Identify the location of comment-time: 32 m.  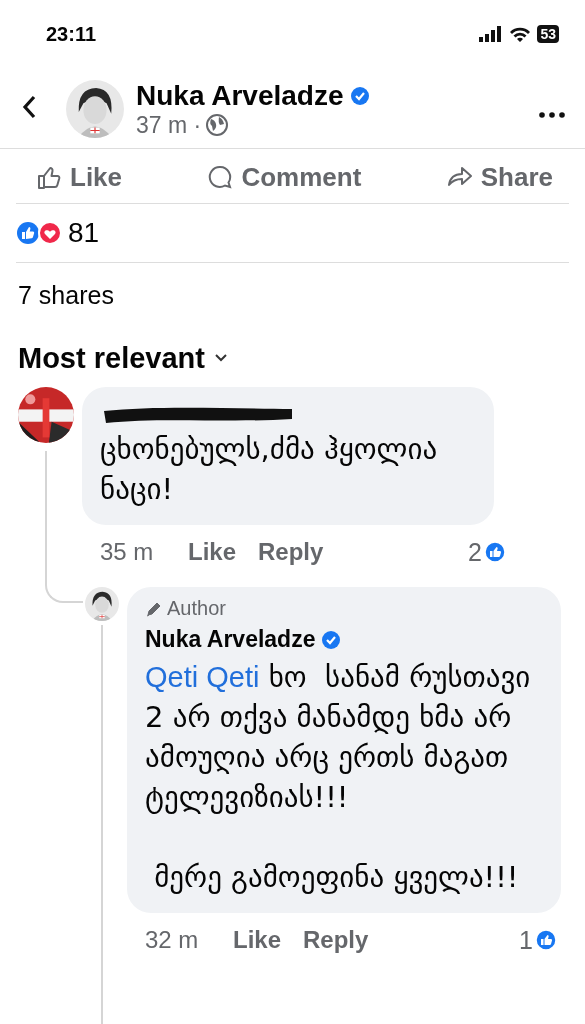
(172, 940).